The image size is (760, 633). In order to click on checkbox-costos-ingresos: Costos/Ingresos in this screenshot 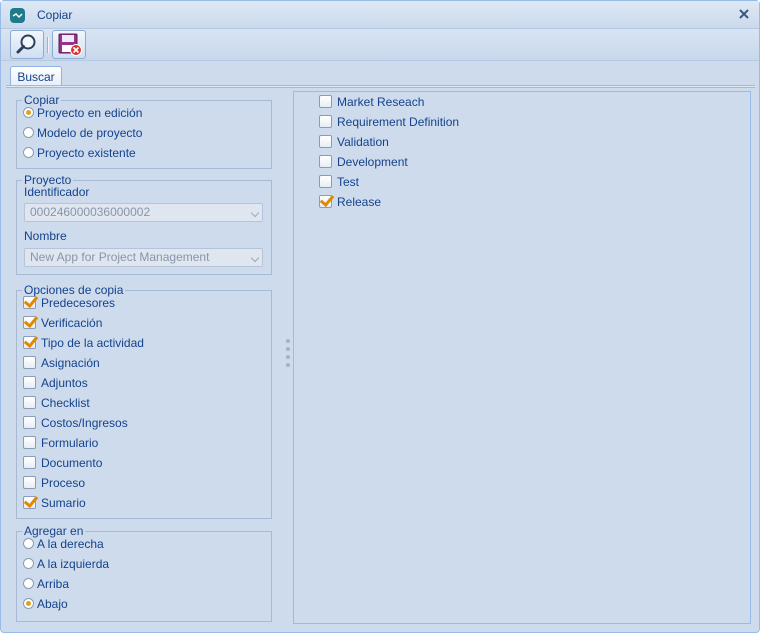, I will do `click(75, 423)`.